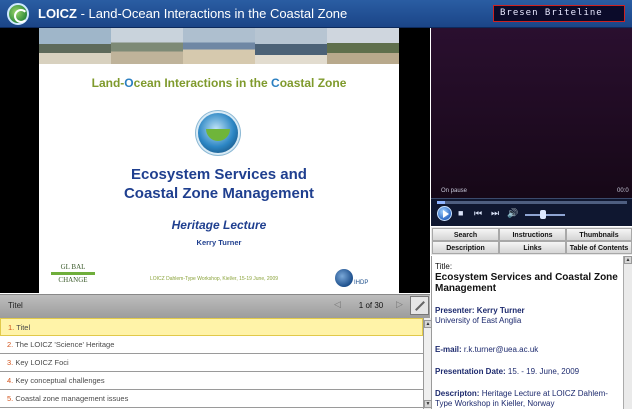 This screenshot has height=409, width=632. Describe the element at coordinates (42, 362) in the screenshot. I see `list-item-text: Key LOICZ Foci` at that location.